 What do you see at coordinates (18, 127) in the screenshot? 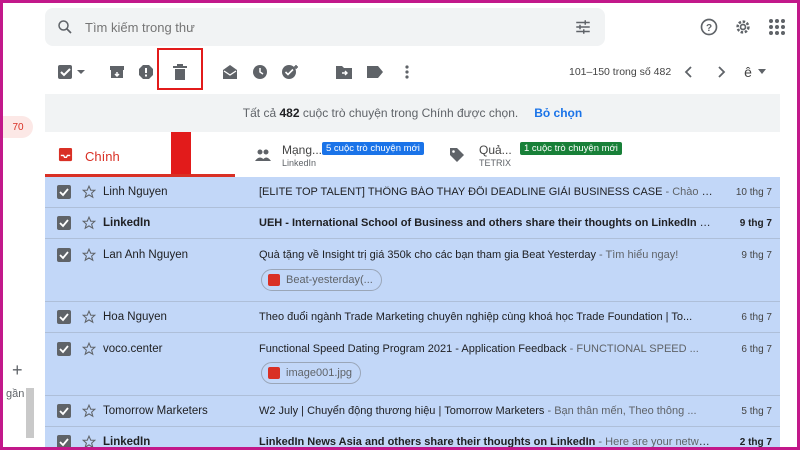
I see `inbox-count-badge: 70` at bounding box center [18, 127].